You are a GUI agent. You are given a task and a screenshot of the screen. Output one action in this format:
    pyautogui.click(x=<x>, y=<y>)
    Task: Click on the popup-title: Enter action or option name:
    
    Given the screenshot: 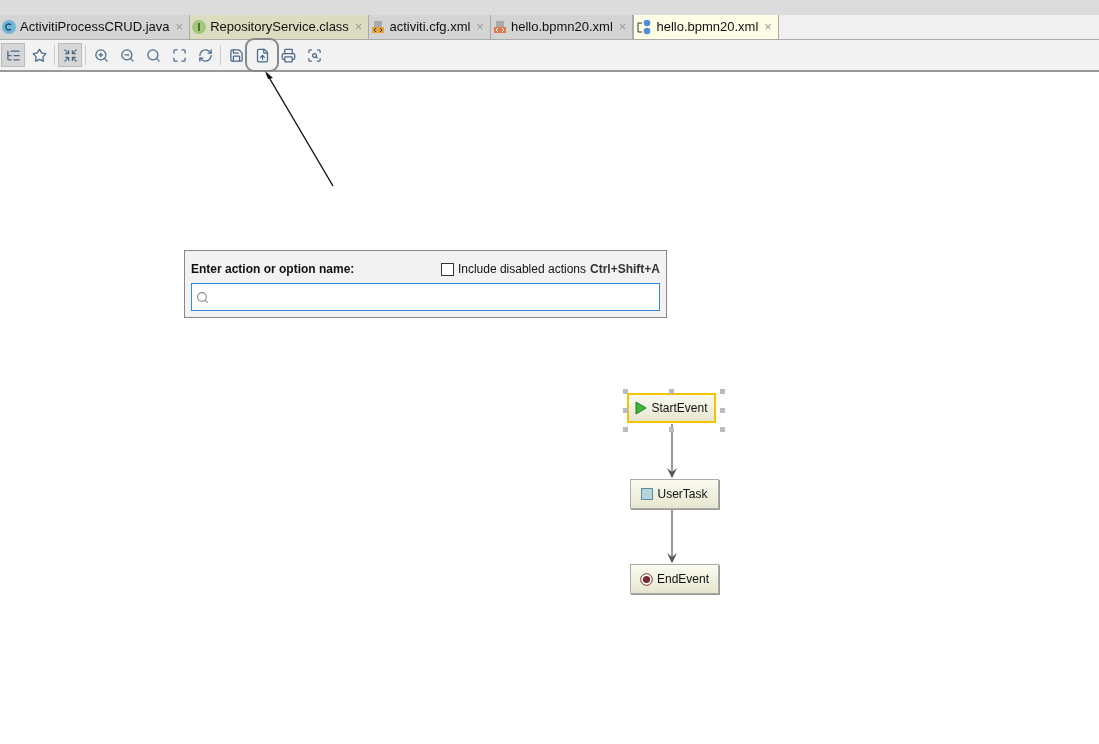 What is the action you would take?
    pyautogui.click(x=273, y=269)
    